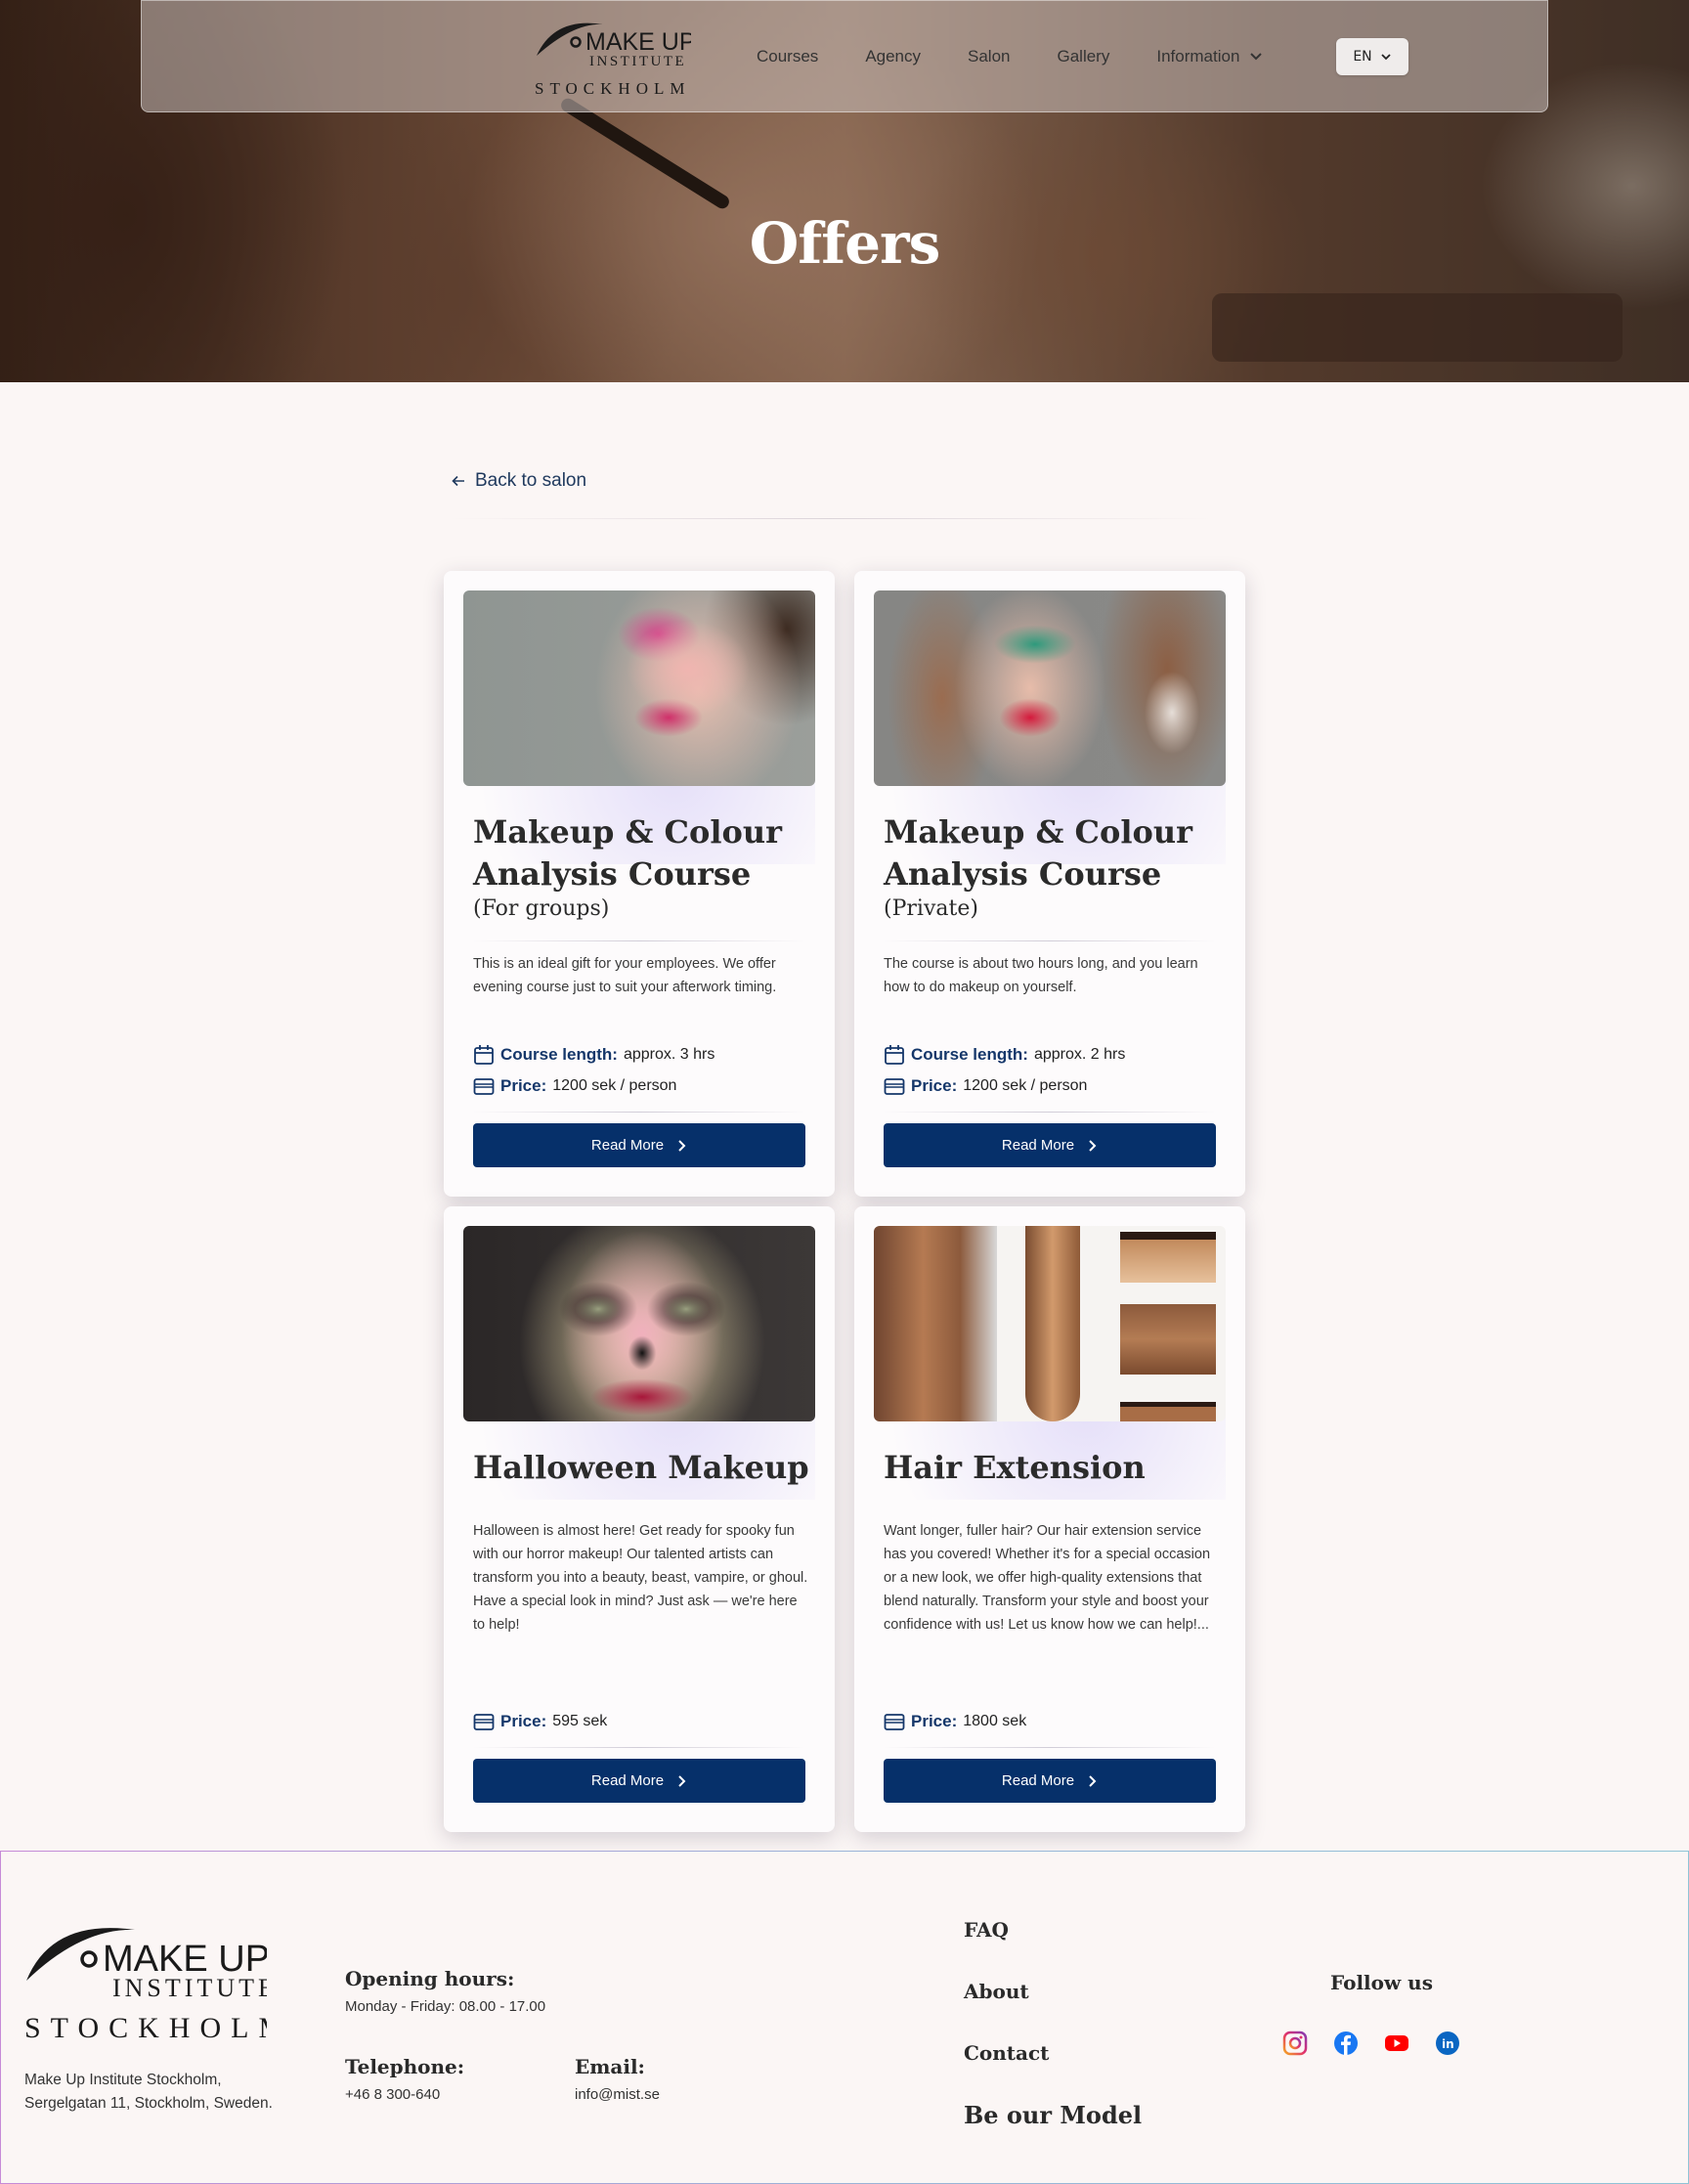 The width and height of the screenshot is (1689, 2184). I want to click on email-label: Email:, so click(610, 2066).